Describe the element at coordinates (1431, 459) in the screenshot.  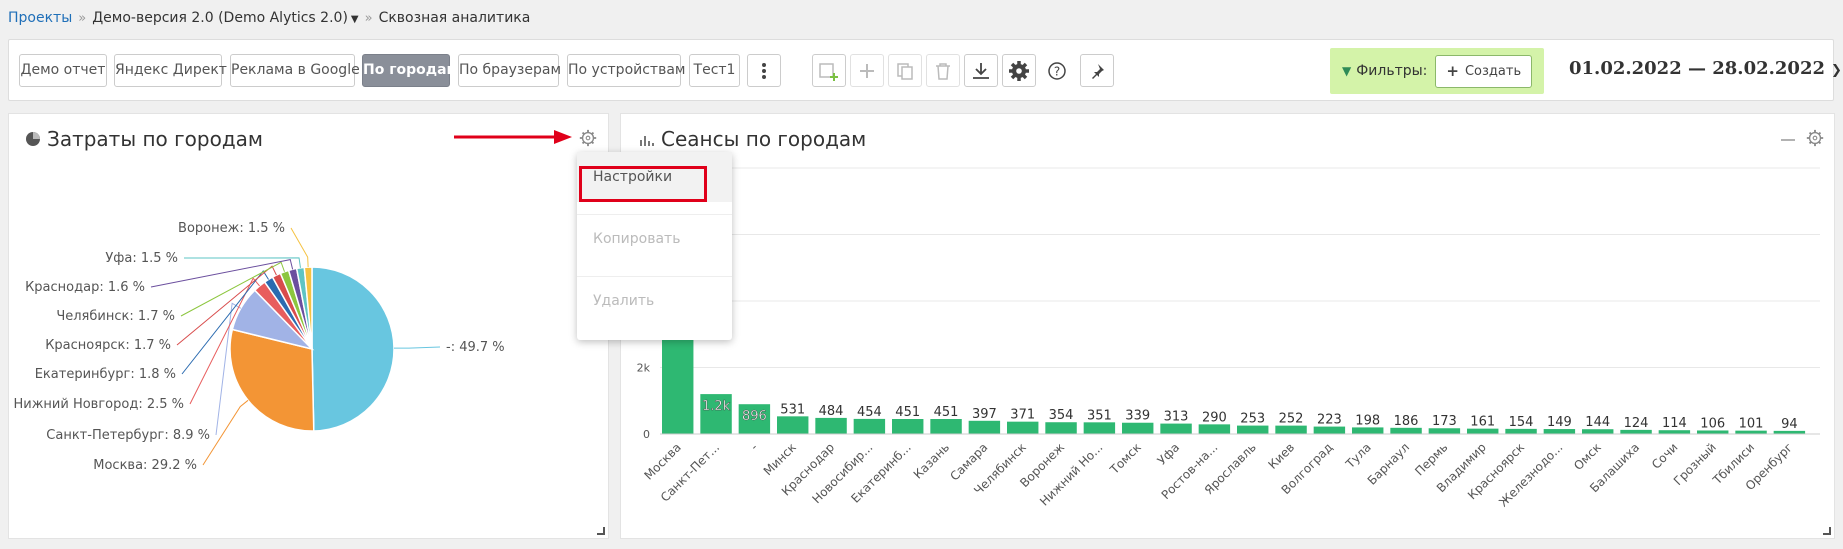
I see `x-tick-label: Пермь` at that location.